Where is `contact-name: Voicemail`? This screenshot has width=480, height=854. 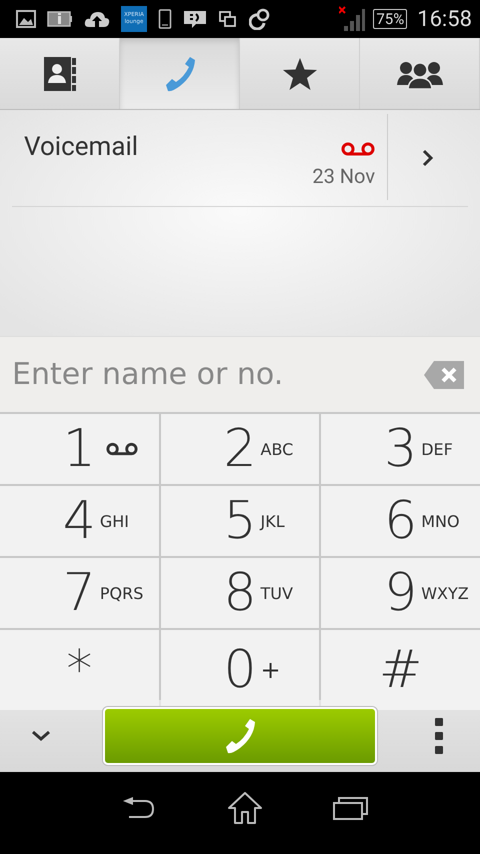 contact-name: Voicemail is located at coordinates (81, 166).